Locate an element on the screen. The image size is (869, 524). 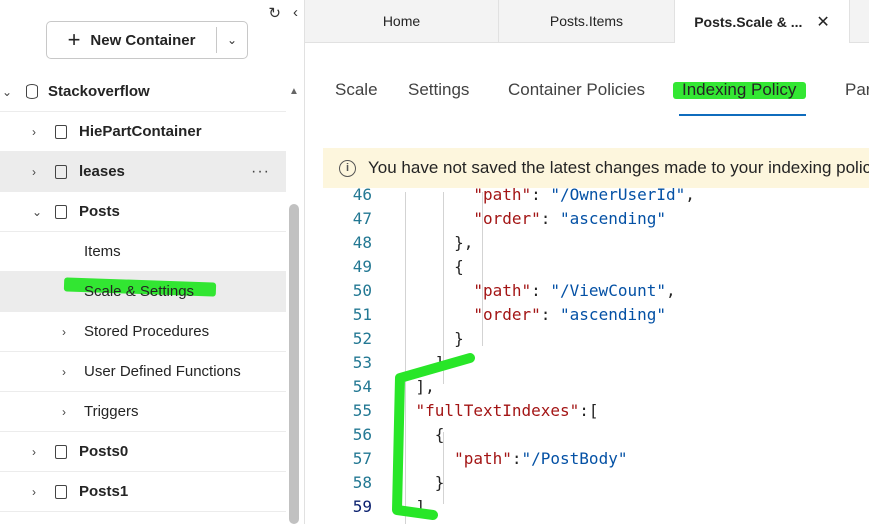
tree-item-hiepartcontainer: › HiePartContainer is located at coordinates (143, 132).